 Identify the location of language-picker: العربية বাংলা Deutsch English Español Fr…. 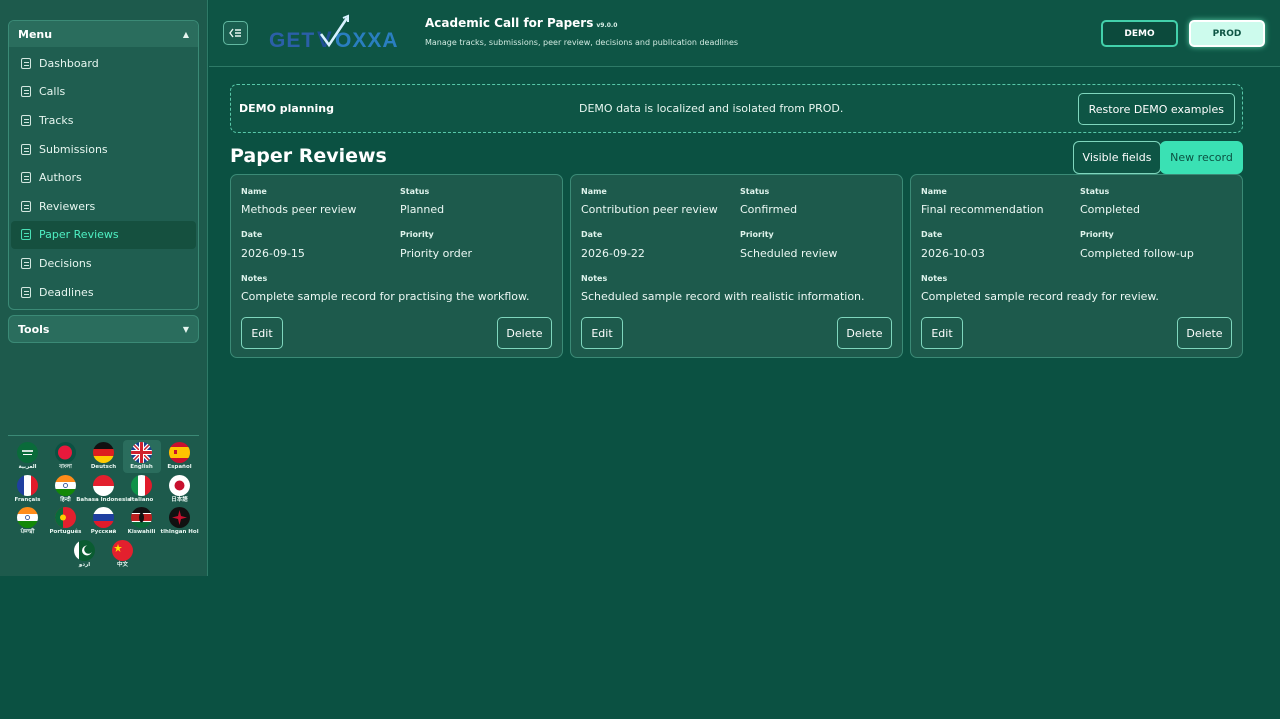
(103, 505).